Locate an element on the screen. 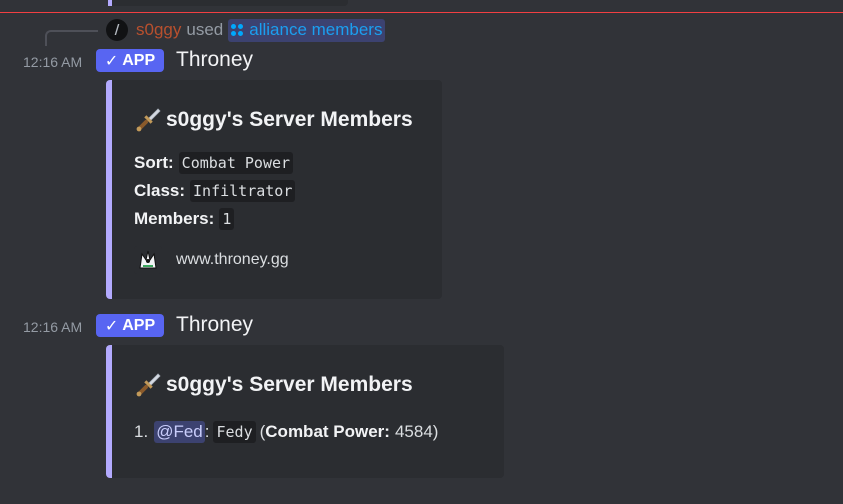  field-class: Class: Infiltrator is located at coordinates (215, 191).